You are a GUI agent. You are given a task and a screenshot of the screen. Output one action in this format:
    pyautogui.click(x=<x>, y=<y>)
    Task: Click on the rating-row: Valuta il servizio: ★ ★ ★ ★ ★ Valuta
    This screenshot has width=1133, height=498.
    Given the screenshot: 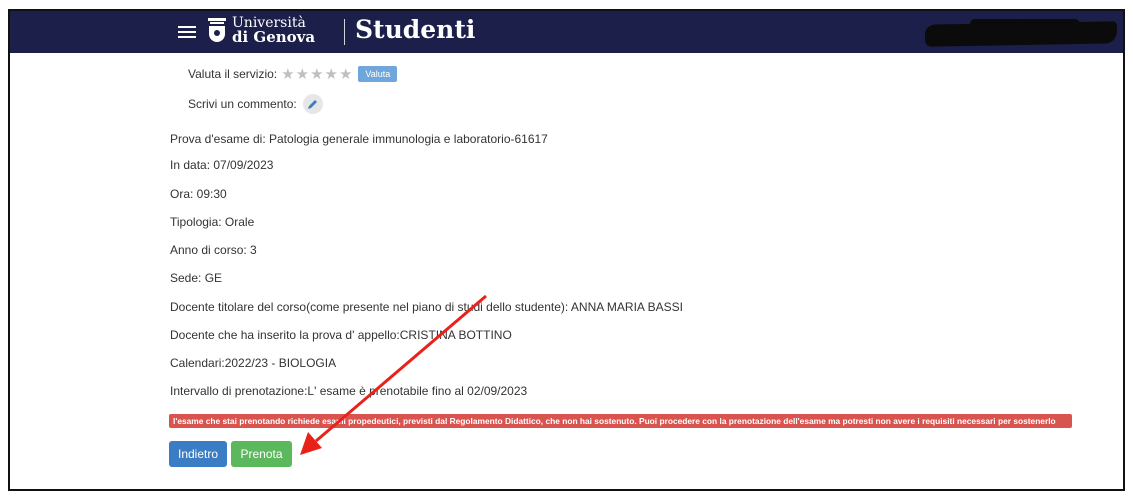 What is the action you would take?
    pyautogui.click(x=293, y=74)
    